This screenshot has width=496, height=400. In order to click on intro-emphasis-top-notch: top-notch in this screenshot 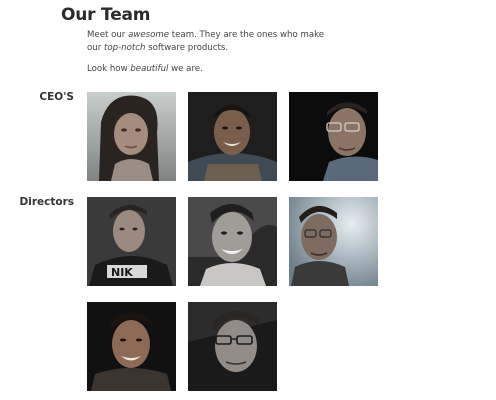, I will do `click(124, 48)`.